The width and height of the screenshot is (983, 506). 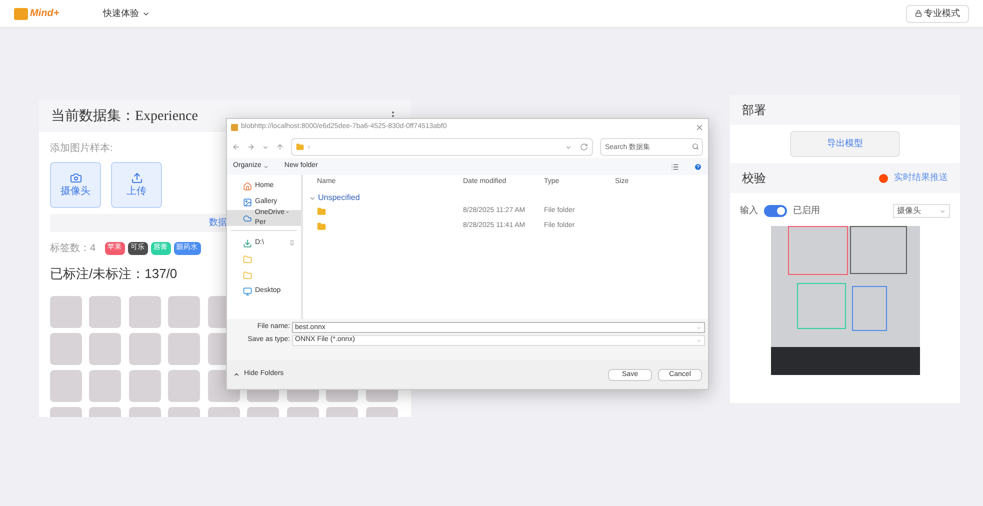 I want to click on tag-count: 标签数：4, so click(x=73, y=249).